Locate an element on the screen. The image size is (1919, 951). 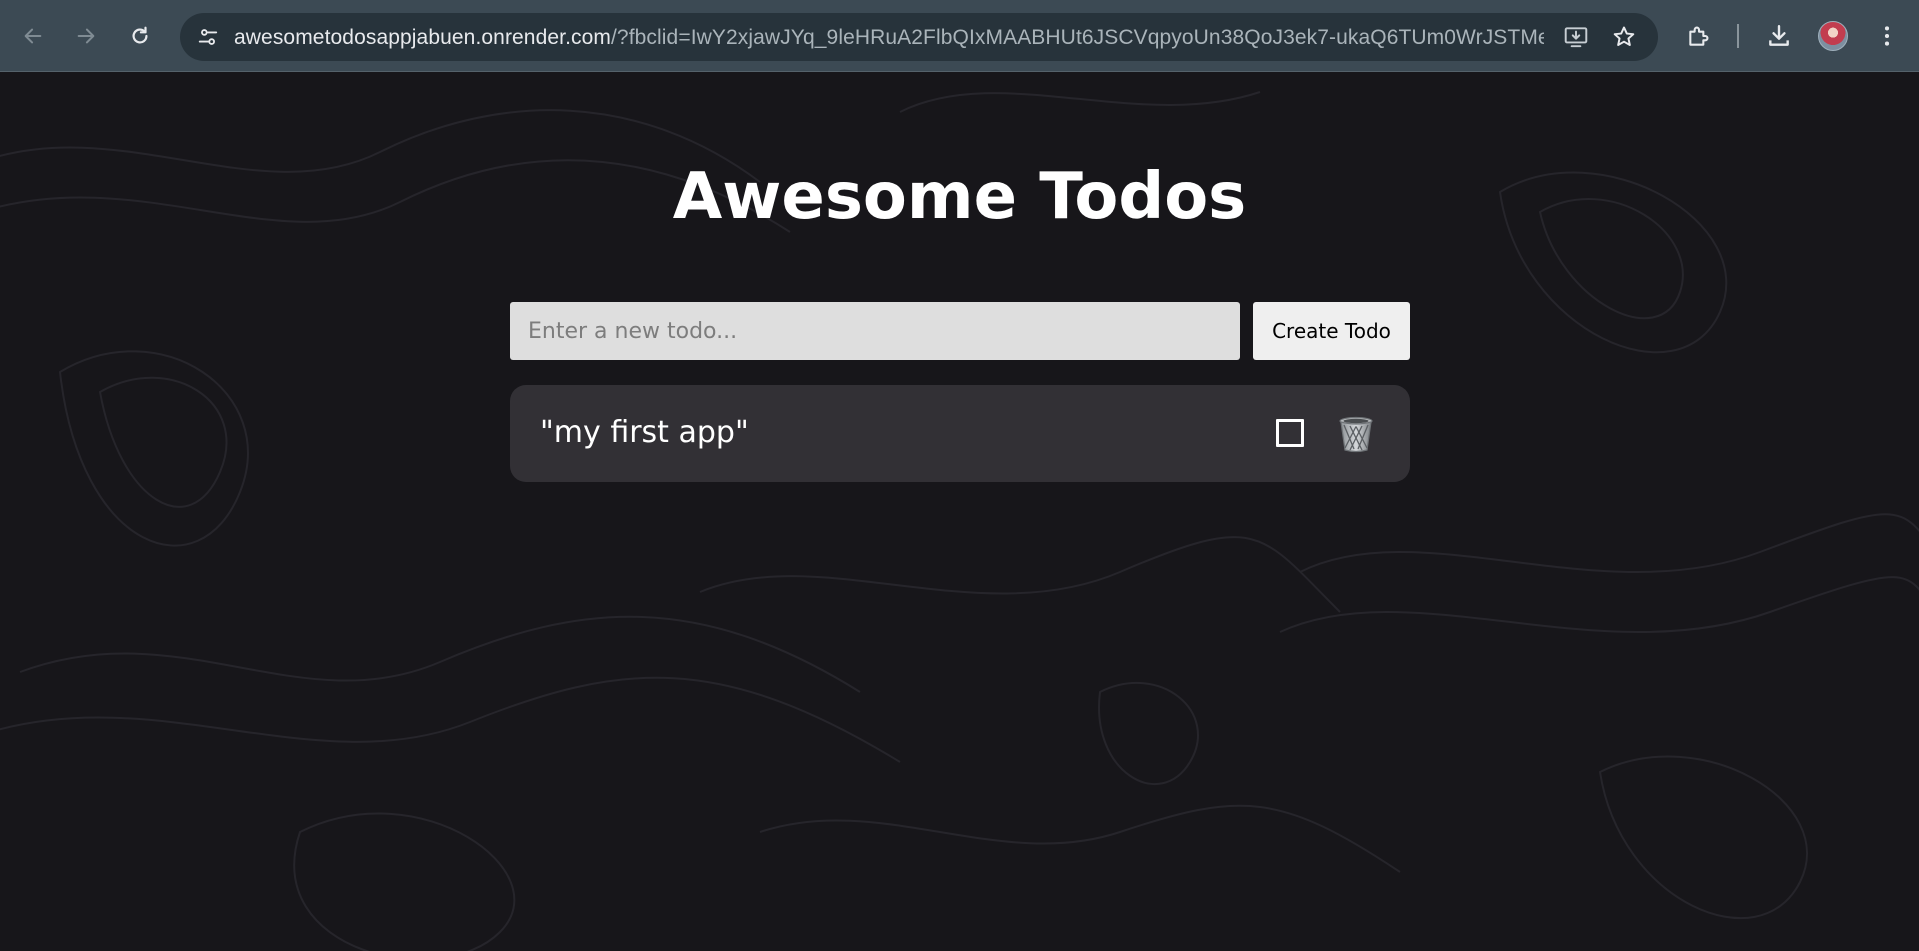
delete-todo-button is located at coordinates (1356, 434).